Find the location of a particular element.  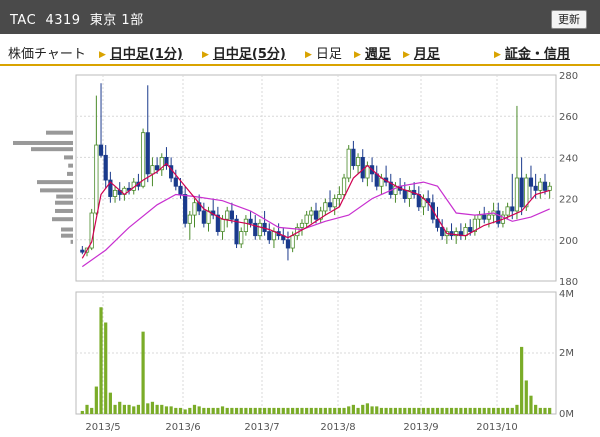

tab-margin: ▶ 証金・信用 is located at coordinates (532, 52).